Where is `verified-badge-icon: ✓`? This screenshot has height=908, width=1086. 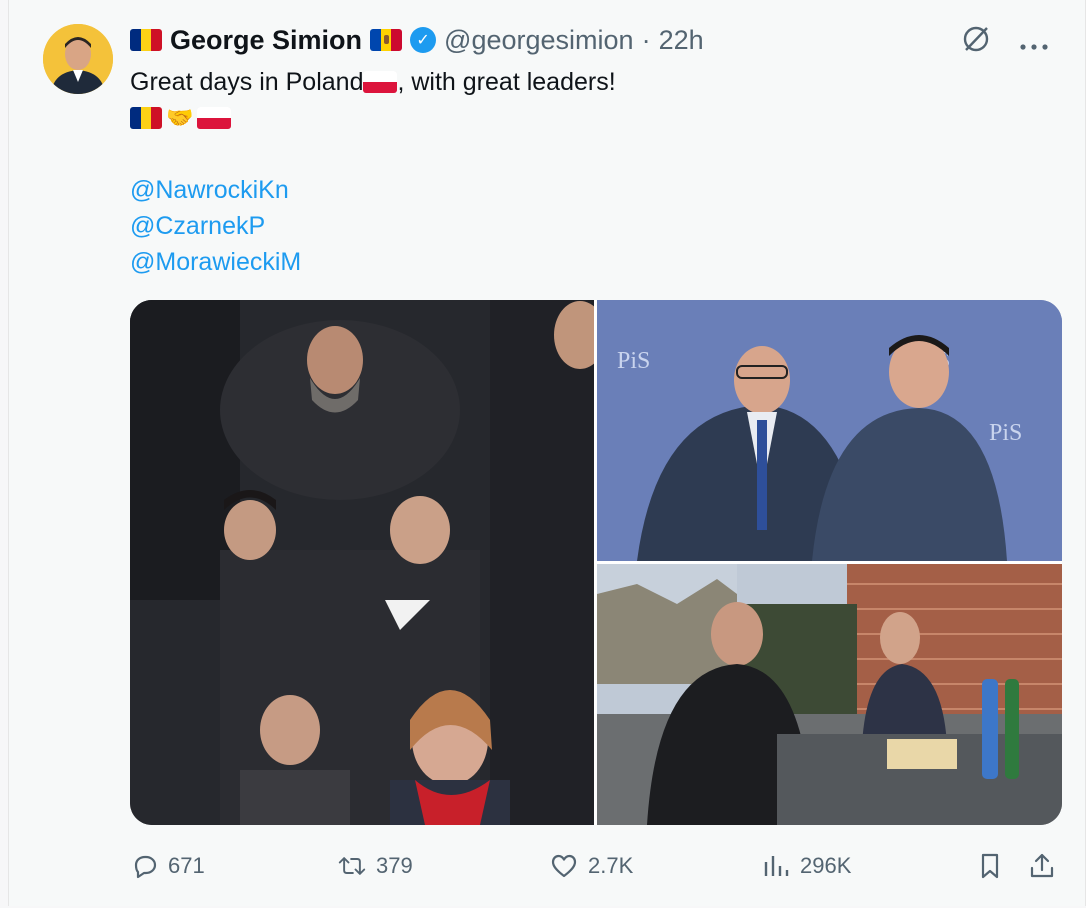 verified-badge-icon: ✓ is located at coordinates (423, 40).